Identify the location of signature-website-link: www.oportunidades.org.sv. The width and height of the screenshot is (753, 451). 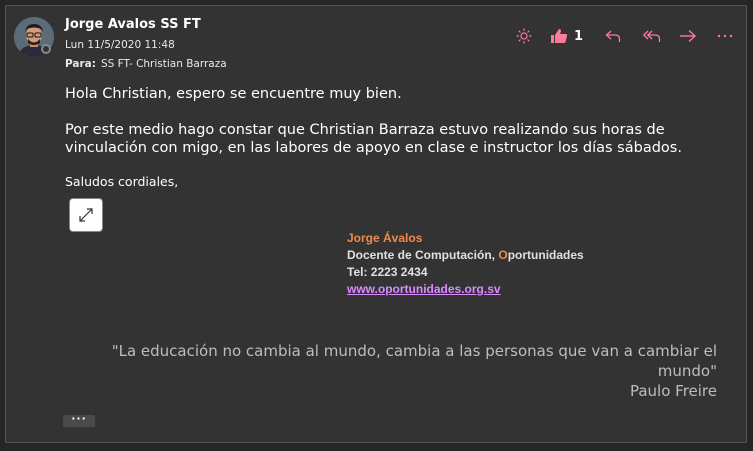
(424, 289).